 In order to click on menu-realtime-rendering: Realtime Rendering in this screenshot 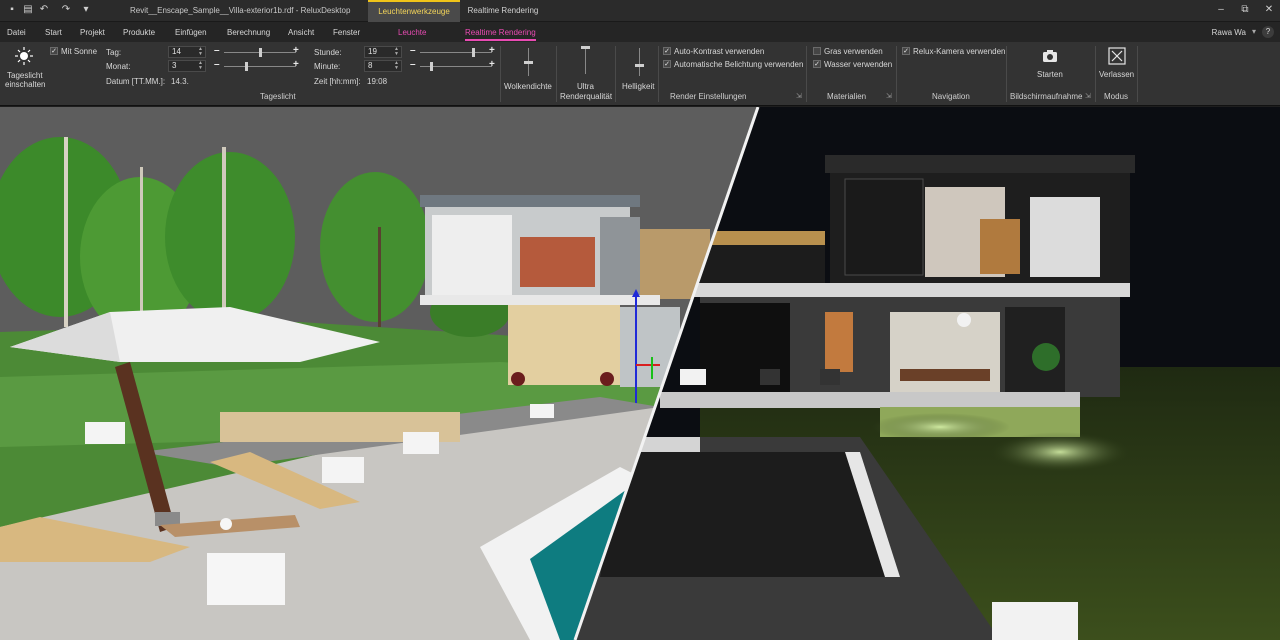, I will do `click(500, 34)`.